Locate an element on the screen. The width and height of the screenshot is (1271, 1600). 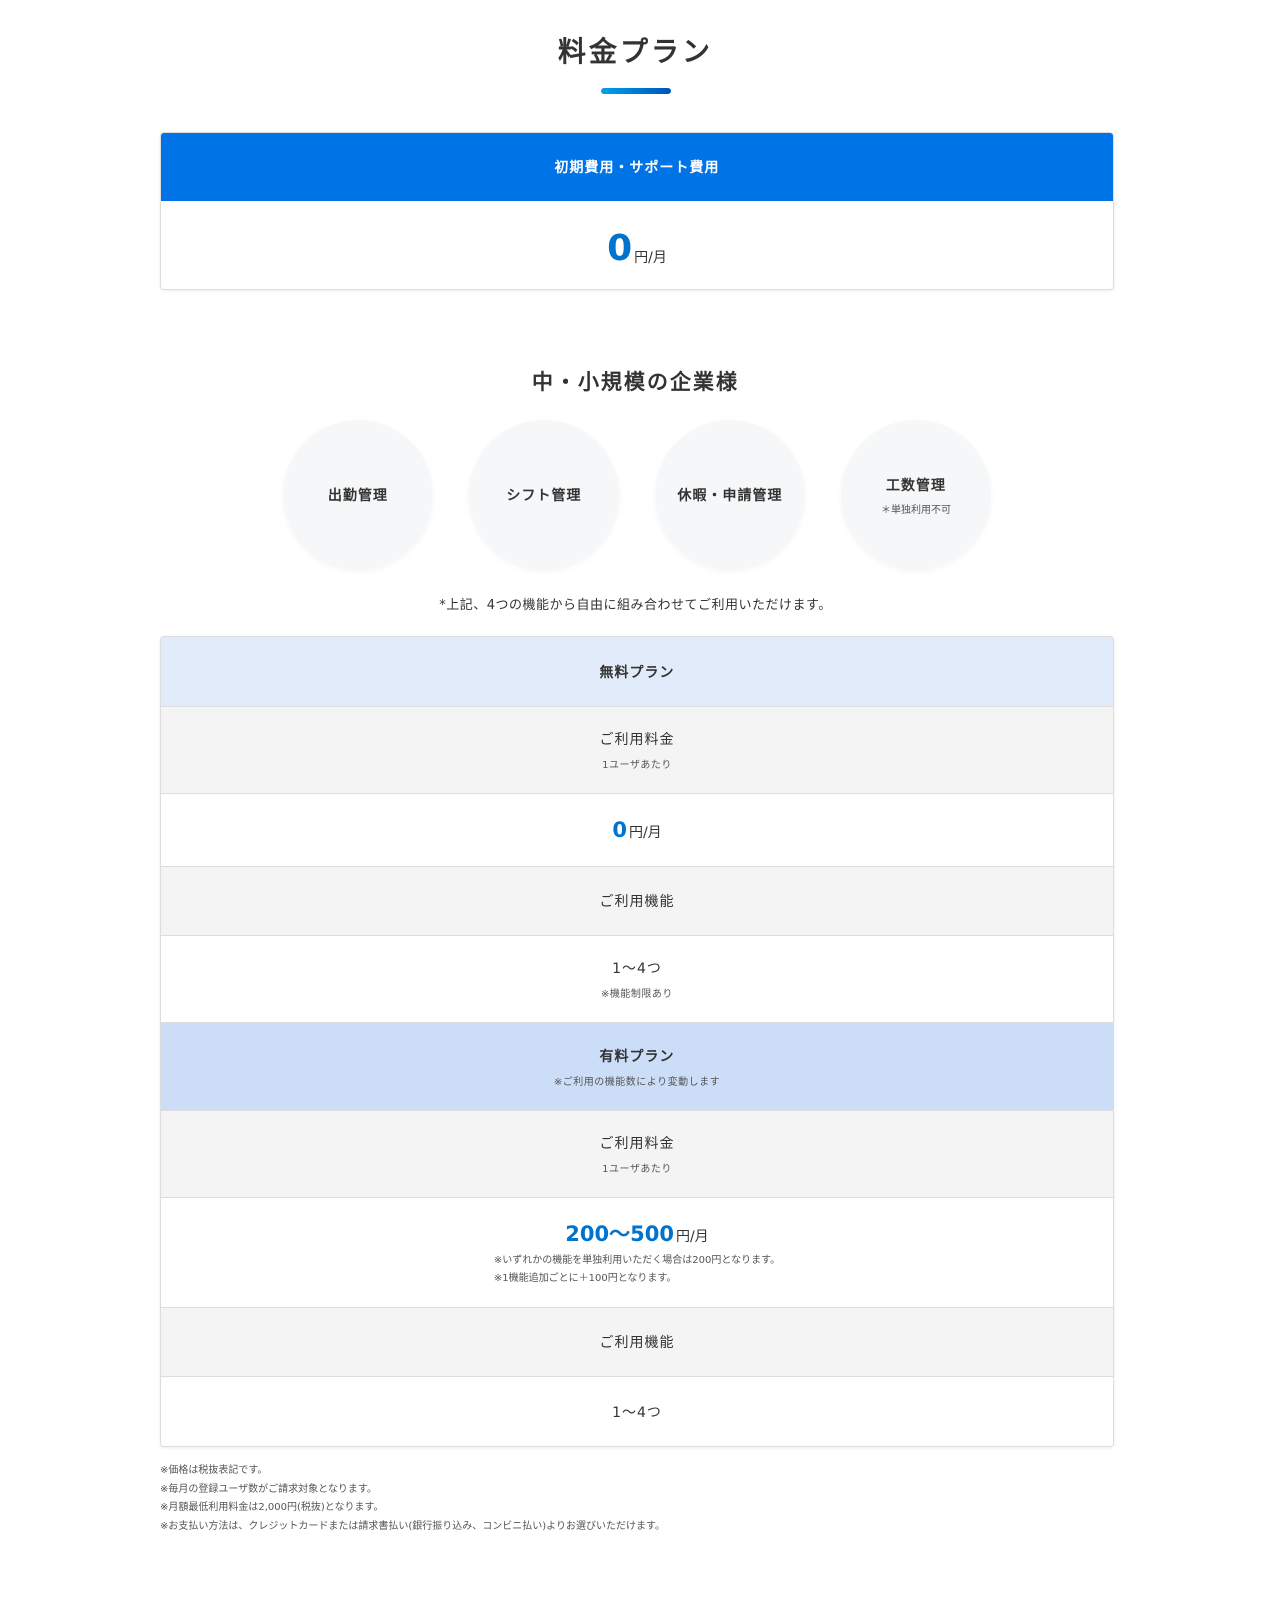
paid-plan-title: 有料プラン is located at coordinates (637, 1056).